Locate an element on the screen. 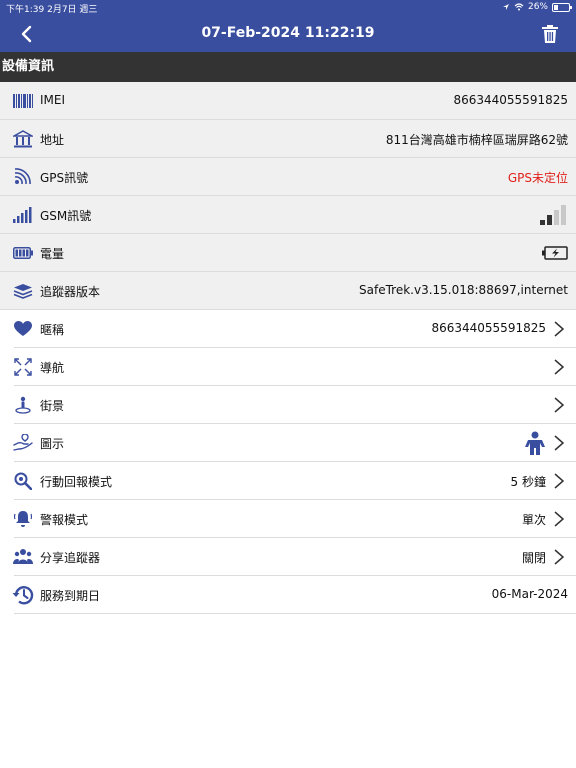 This screenshot has width=576, height=768. row-alarm-mode: 警報模式 單次 is located at coordinates (295, 519).